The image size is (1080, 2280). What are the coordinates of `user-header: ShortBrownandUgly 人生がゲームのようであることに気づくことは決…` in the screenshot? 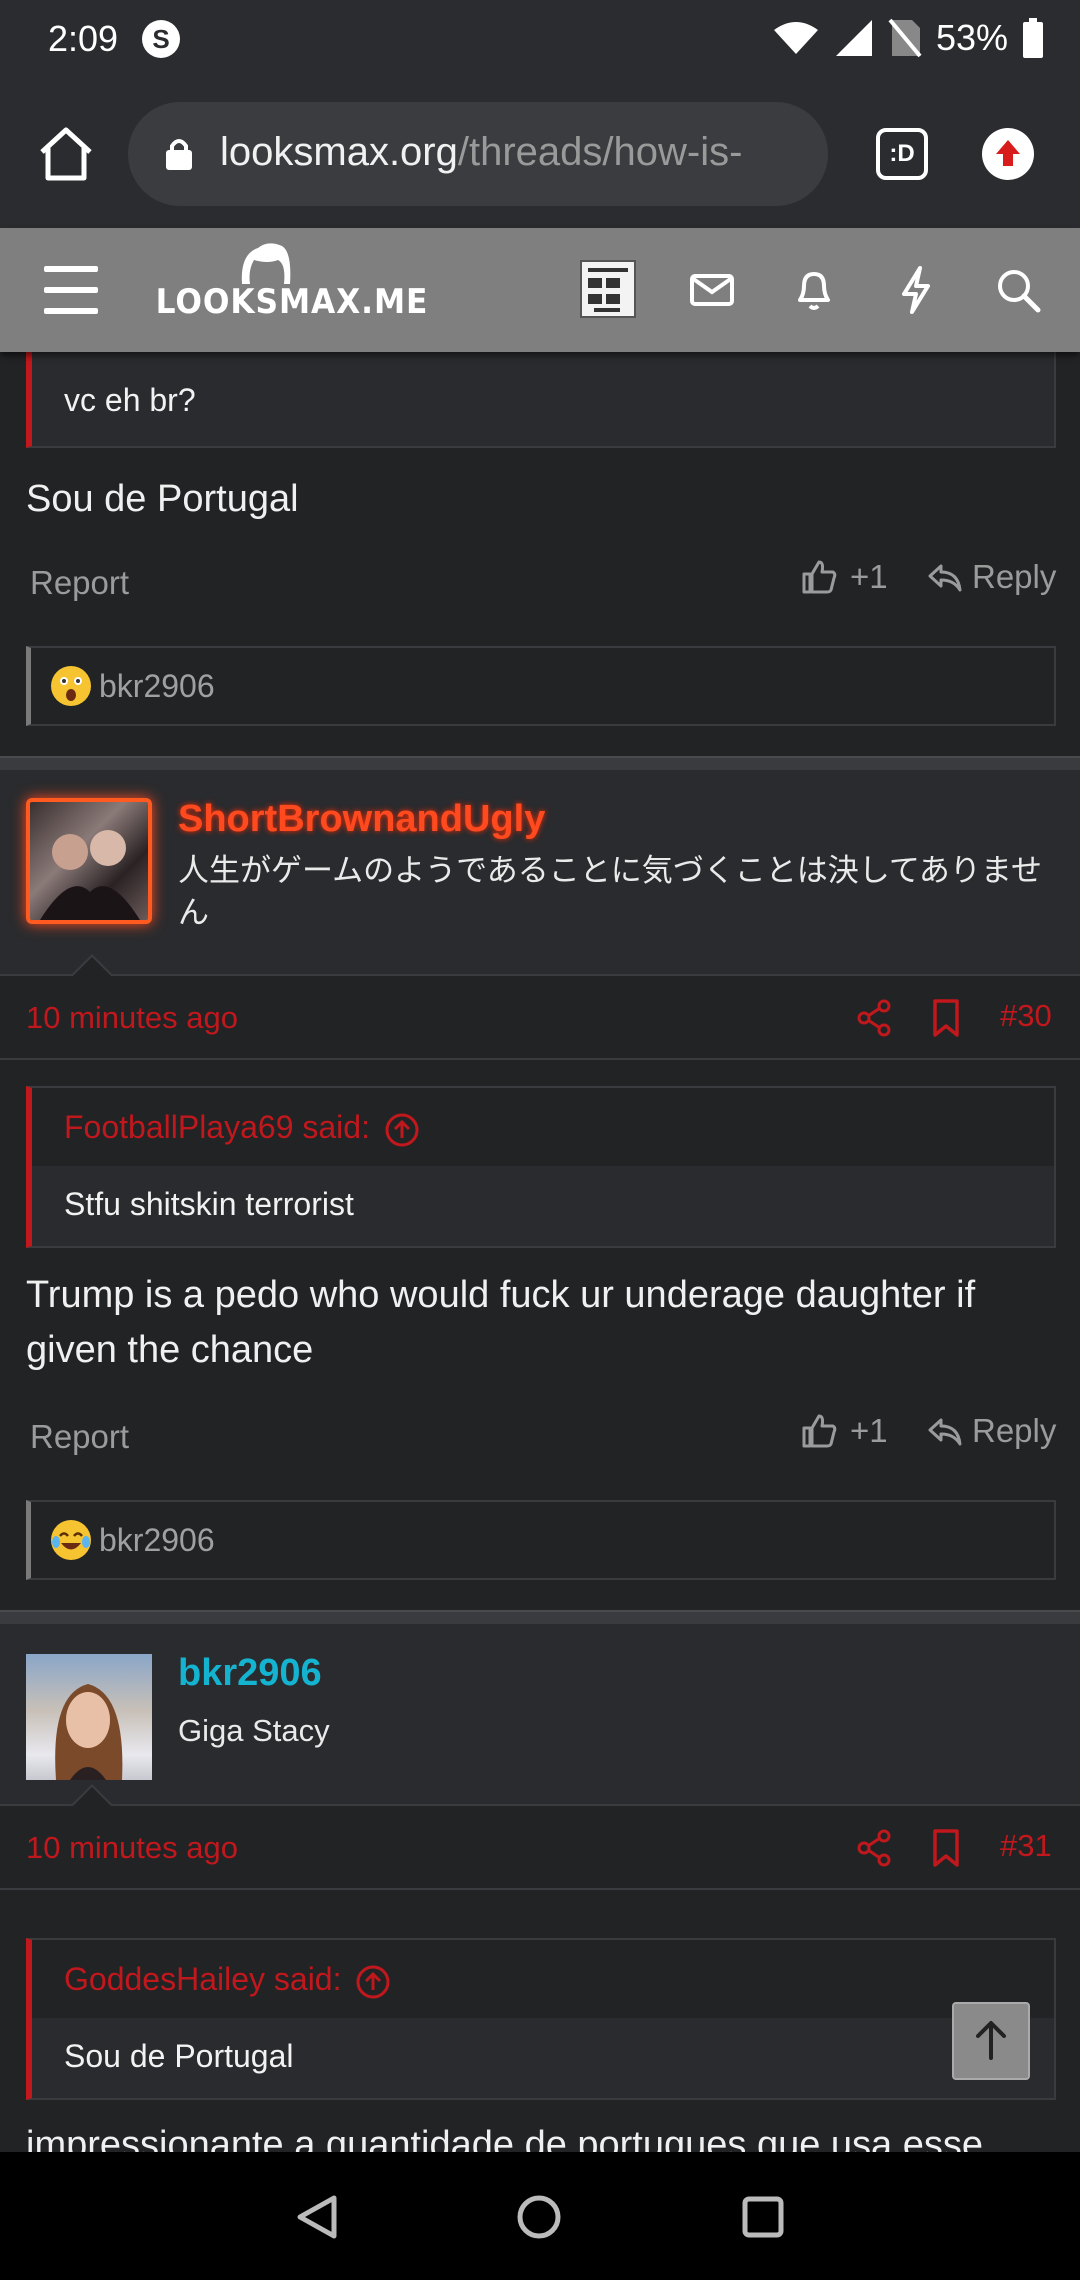 It's located at (540, 873).